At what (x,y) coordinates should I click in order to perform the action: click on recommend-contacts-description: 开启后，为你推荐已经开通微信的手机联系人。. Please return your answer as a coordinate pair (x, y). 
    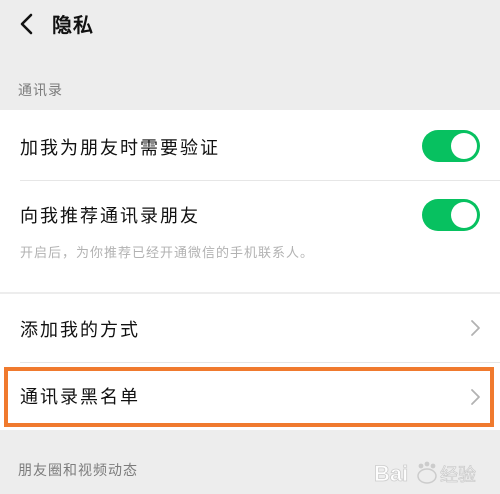
    Looking at the image, I should click on (167, 253).